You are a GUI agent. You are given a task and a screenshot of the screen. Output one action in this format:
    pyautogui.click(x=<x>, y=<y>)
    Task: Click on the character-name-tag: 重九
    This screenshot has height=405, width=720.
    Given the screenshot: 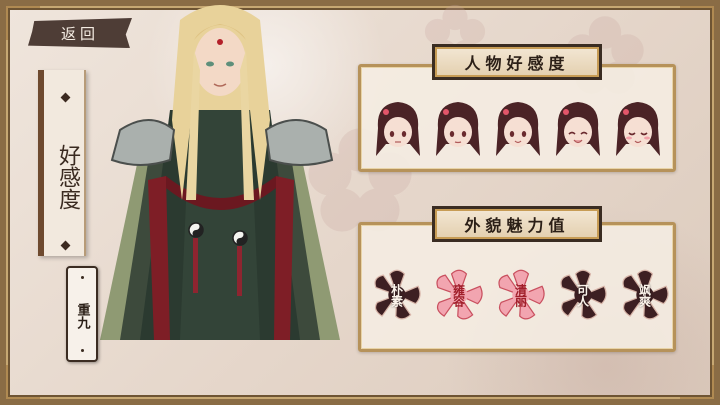 What is the action you would take?
    pyautogui.click(x=82, y=314)
    